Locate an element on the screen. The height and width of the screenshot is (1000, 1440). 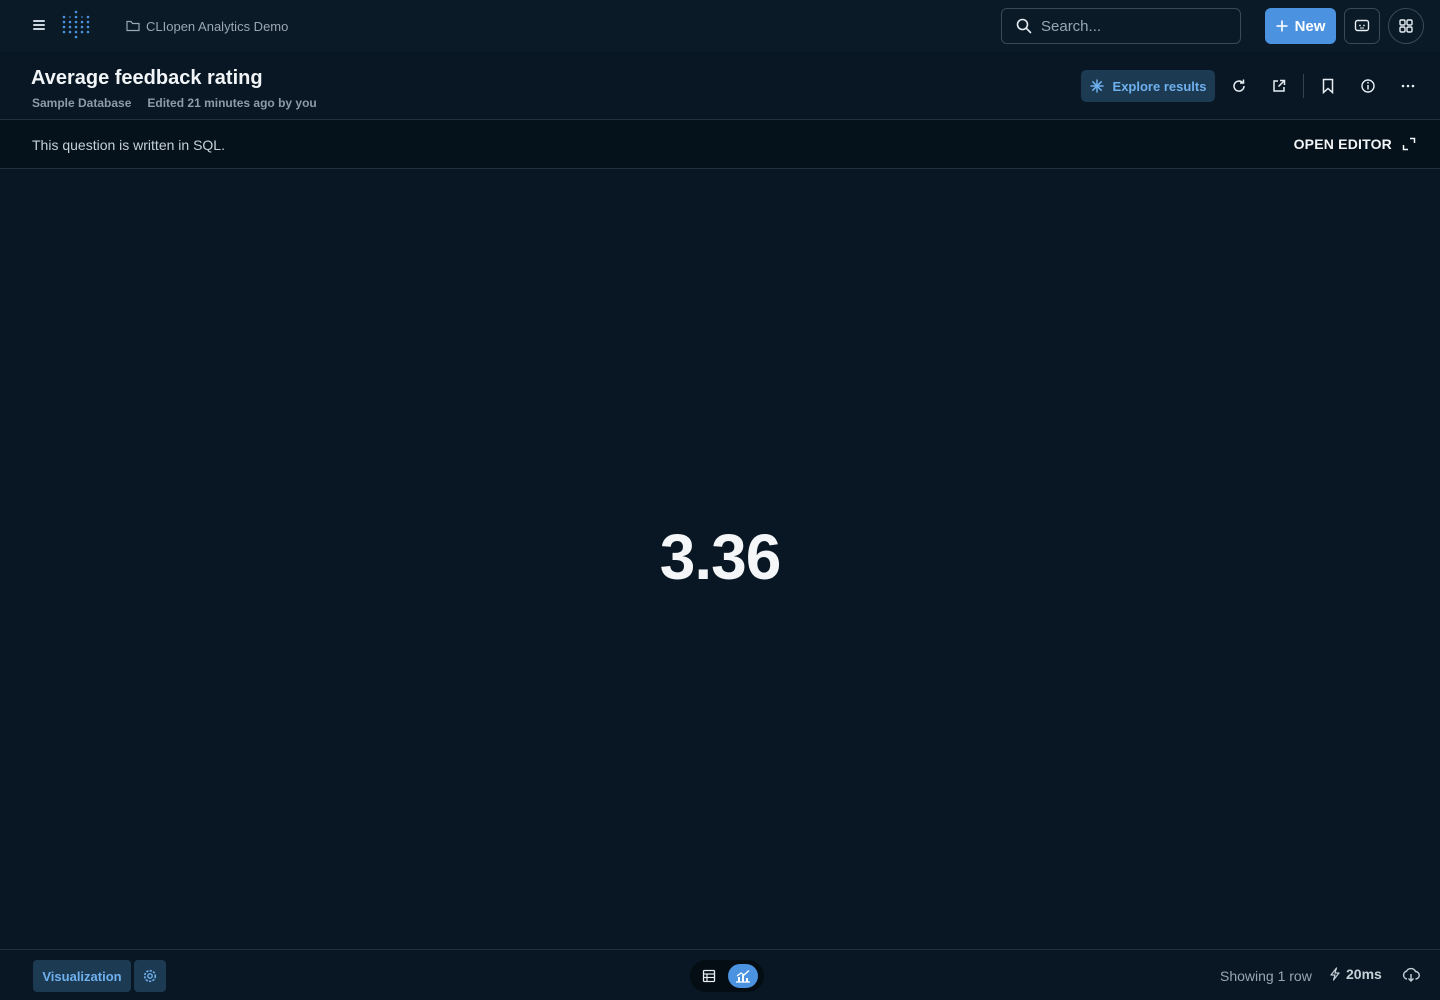
search-input is located at coordinates (1131, 26).